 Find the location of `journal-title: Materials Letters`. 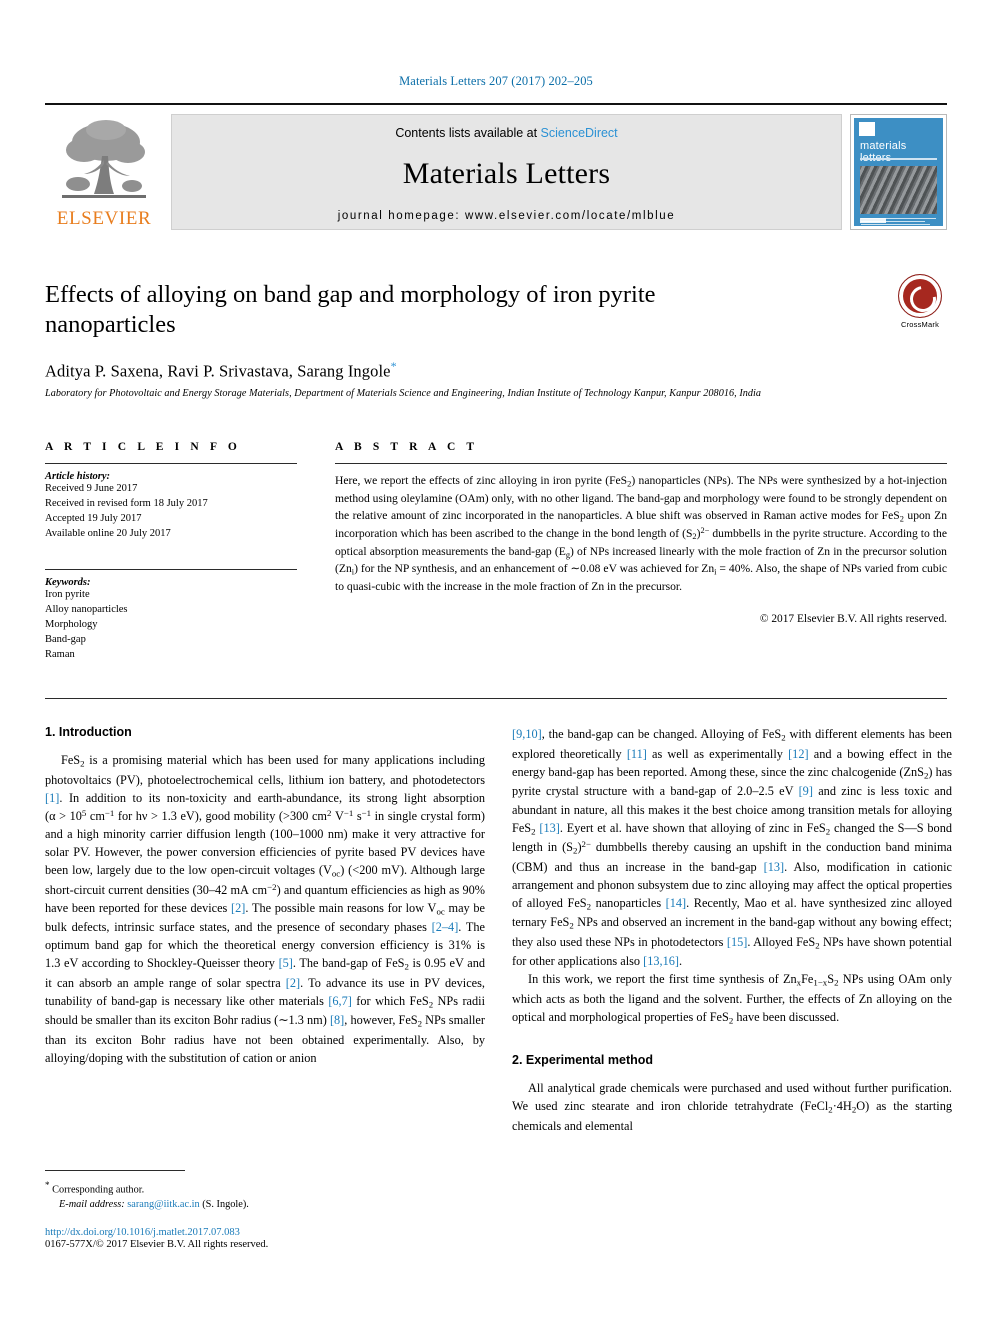

journal-title: Materials Letters is located at coordinates (506, 173).